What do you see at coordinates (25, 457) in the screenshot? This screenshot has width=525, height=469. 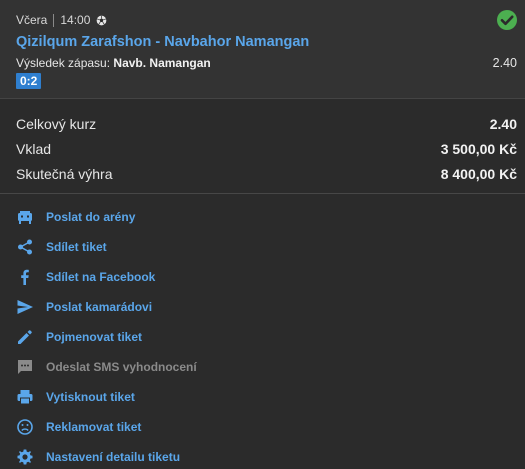 I see `gear-icon` at bounding box center [25, 457].